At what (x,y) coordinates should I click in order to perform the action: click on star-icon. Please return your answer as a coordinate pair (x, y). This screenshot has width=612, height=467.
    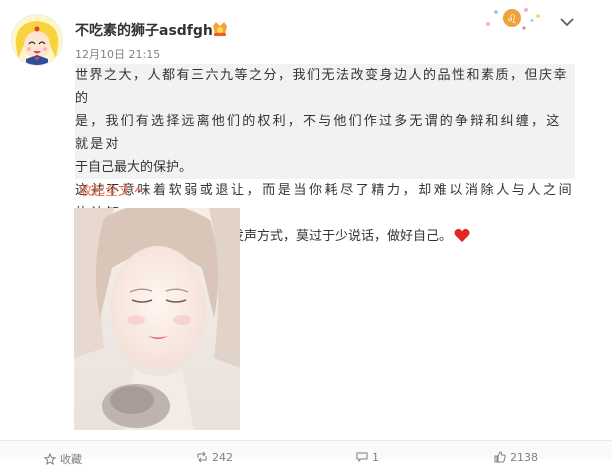
    Looking at the image, I should click on (50, 459).